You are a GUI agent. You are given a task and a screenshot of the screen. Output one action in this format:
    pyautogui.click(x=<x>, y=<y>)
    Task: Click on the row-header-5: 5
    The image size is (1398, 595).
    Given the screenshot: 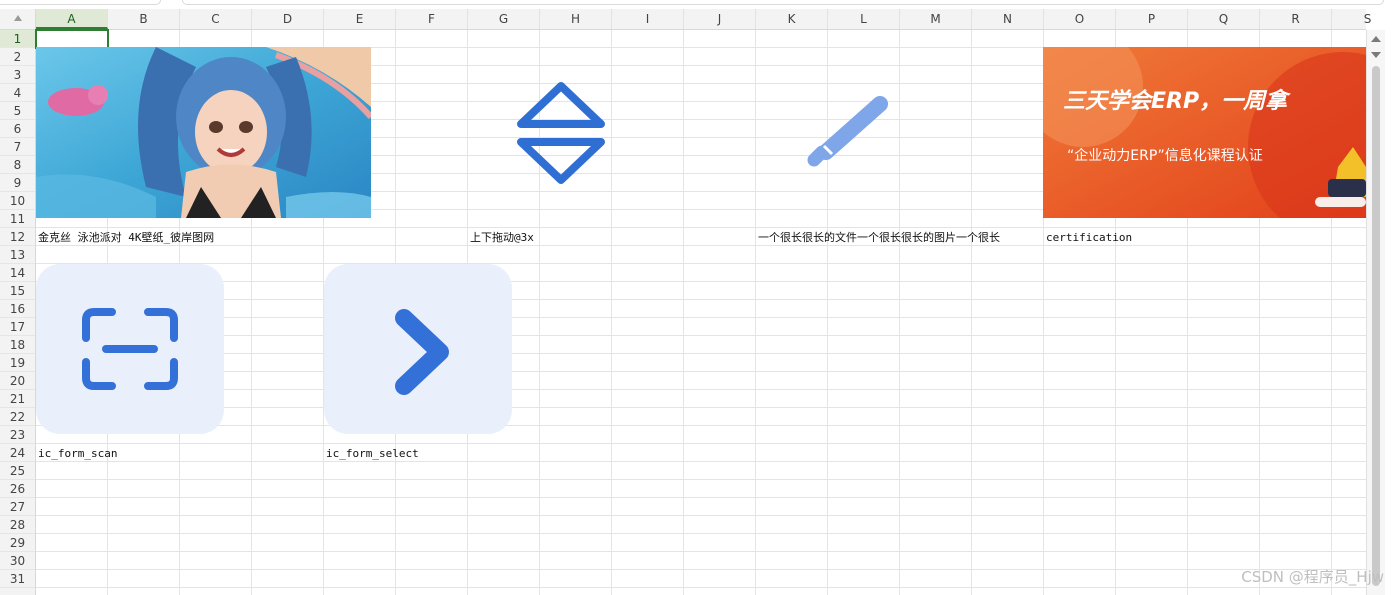 What is the action you would take?
    pyautogui.click(x=17, y=111)
    